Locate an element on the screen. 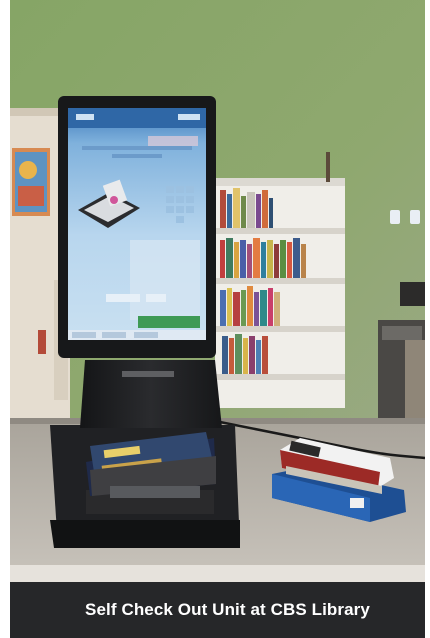 The image size is (430, 638). caption-bar: Self Check Out Unit at CBS Library is located at coordinates (217, 610).